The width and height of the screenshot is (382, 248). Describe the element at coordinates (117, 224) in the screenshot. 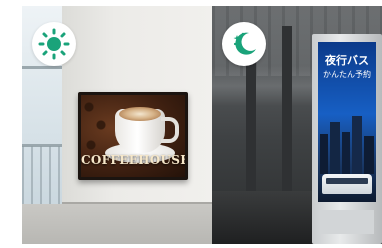

I see `floor` at that location.